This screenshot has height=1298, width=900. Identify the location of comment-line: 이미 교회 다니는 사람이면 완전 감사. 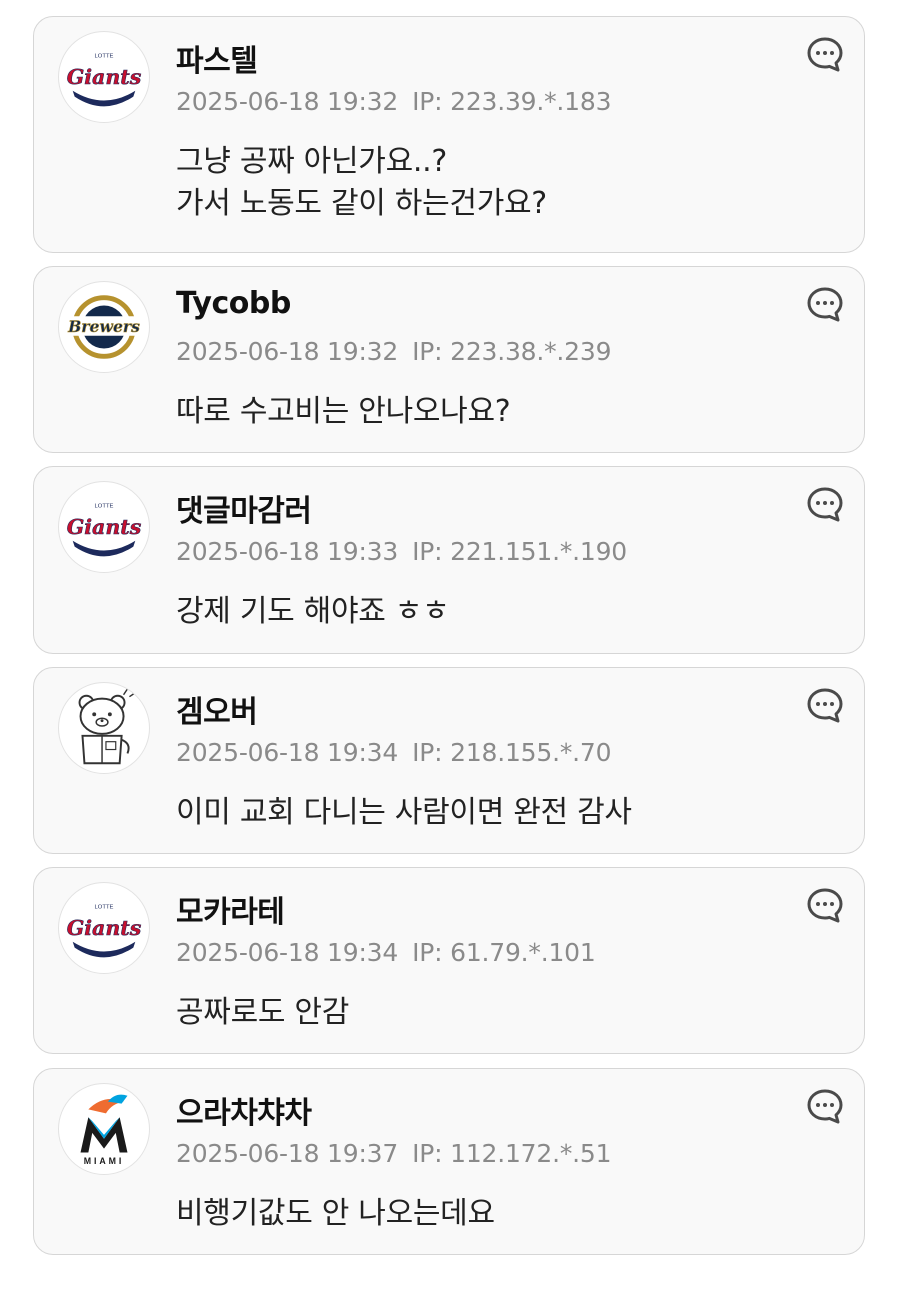
(404, 812).